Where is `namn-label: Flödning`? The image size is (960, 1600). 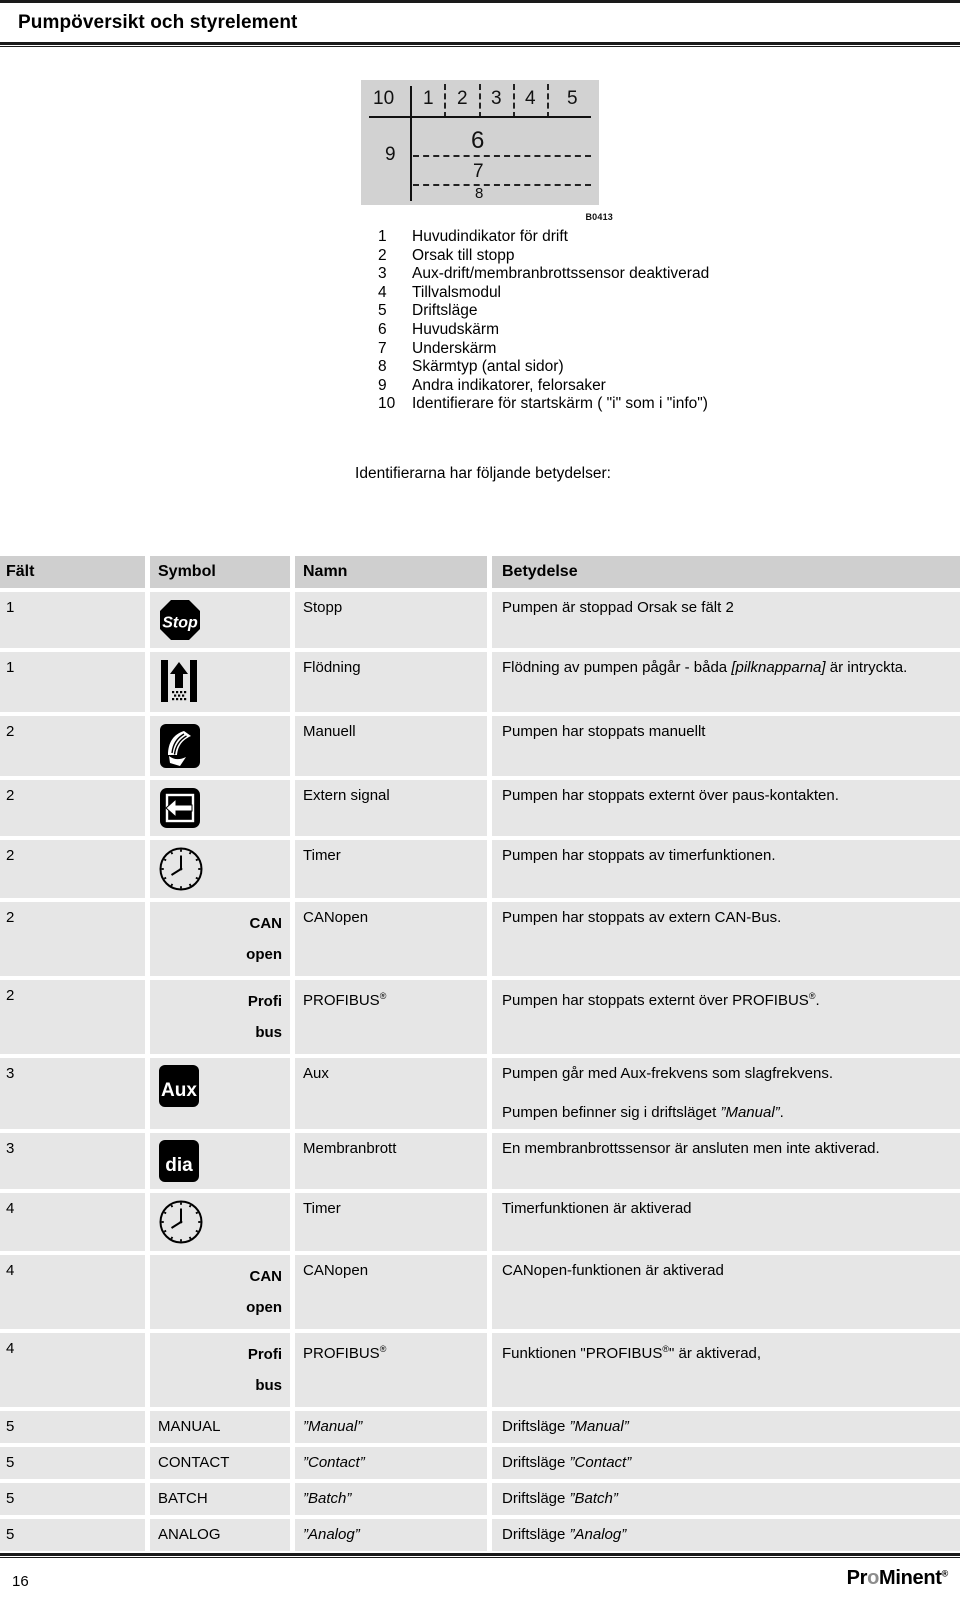 namn-label: Flödning is located at coordinates (332, 667).